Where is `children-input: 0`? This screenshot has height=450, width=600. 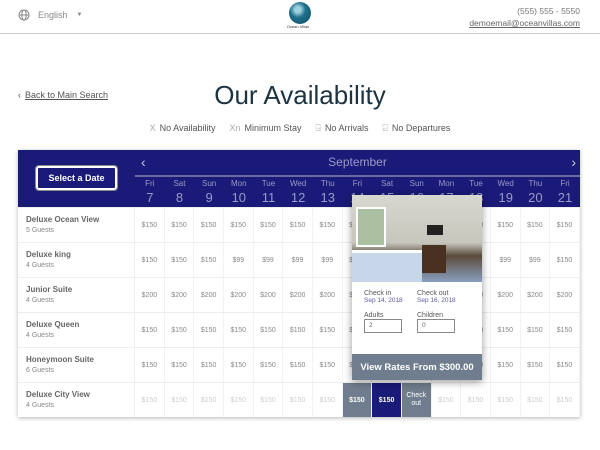
children-input: 0 is located at coordinates (436, 326).